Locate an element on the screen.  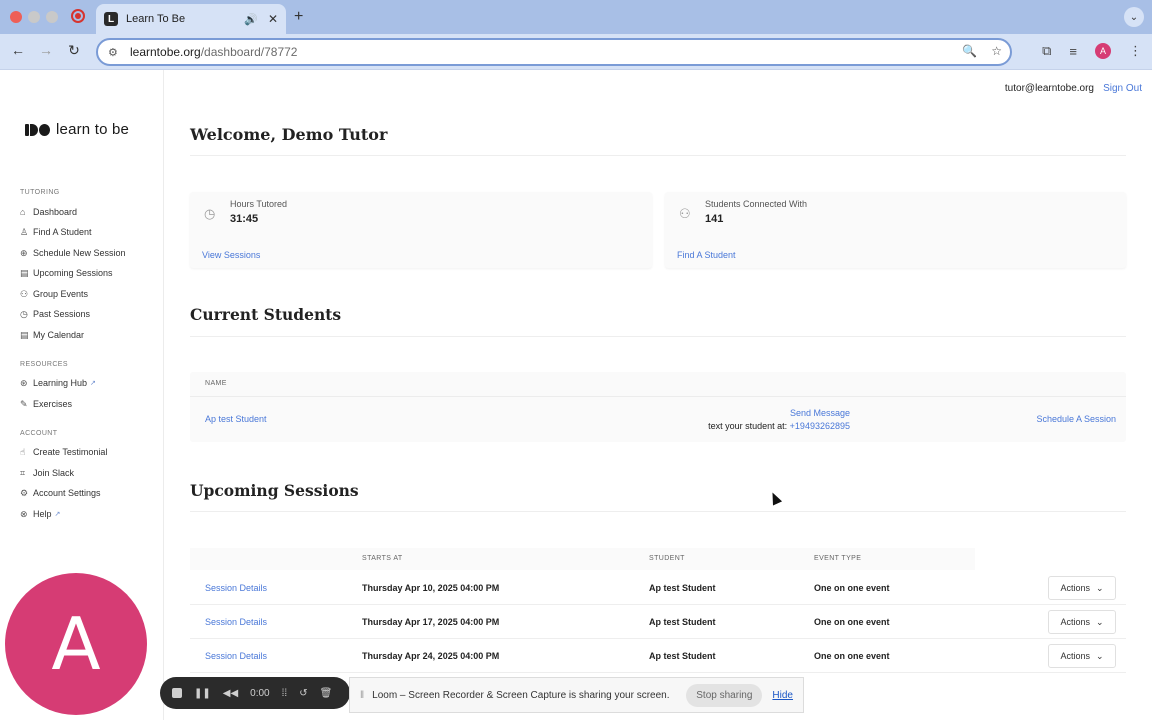
restart-icon: ↺ is located at coordinates (303, 693).